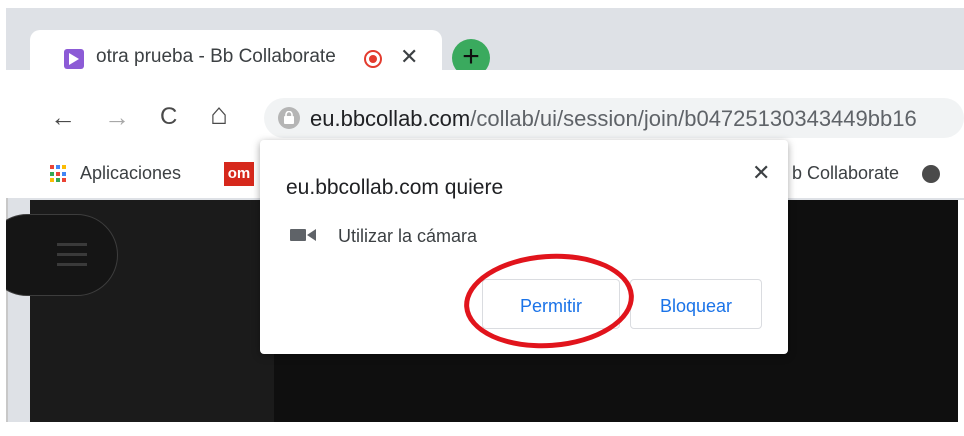  Describe the element at coordinates (845, 173) in the screenshot. I see `bookmark-bb-collaborate: b Collaborate` at that location.